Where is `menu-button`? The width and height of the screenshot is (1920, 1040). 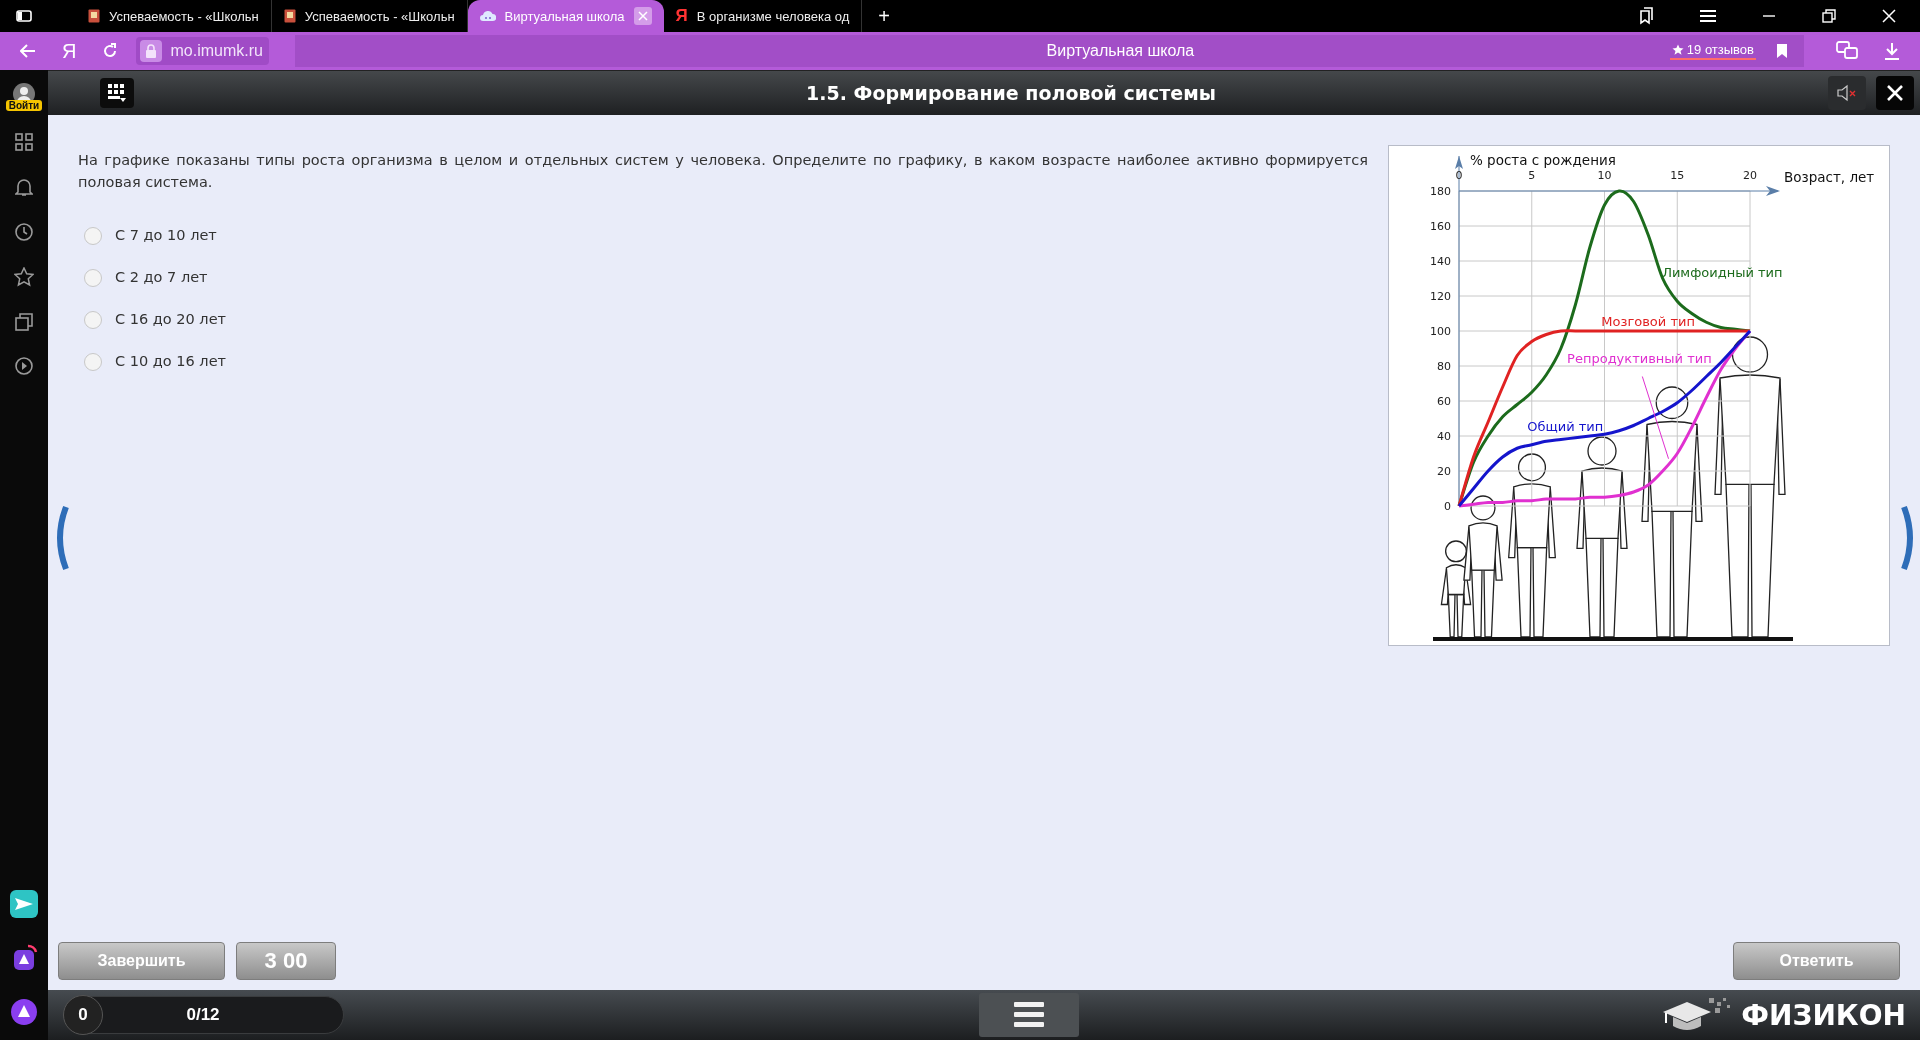
menu-button is located at coordinates (1029, 1015).